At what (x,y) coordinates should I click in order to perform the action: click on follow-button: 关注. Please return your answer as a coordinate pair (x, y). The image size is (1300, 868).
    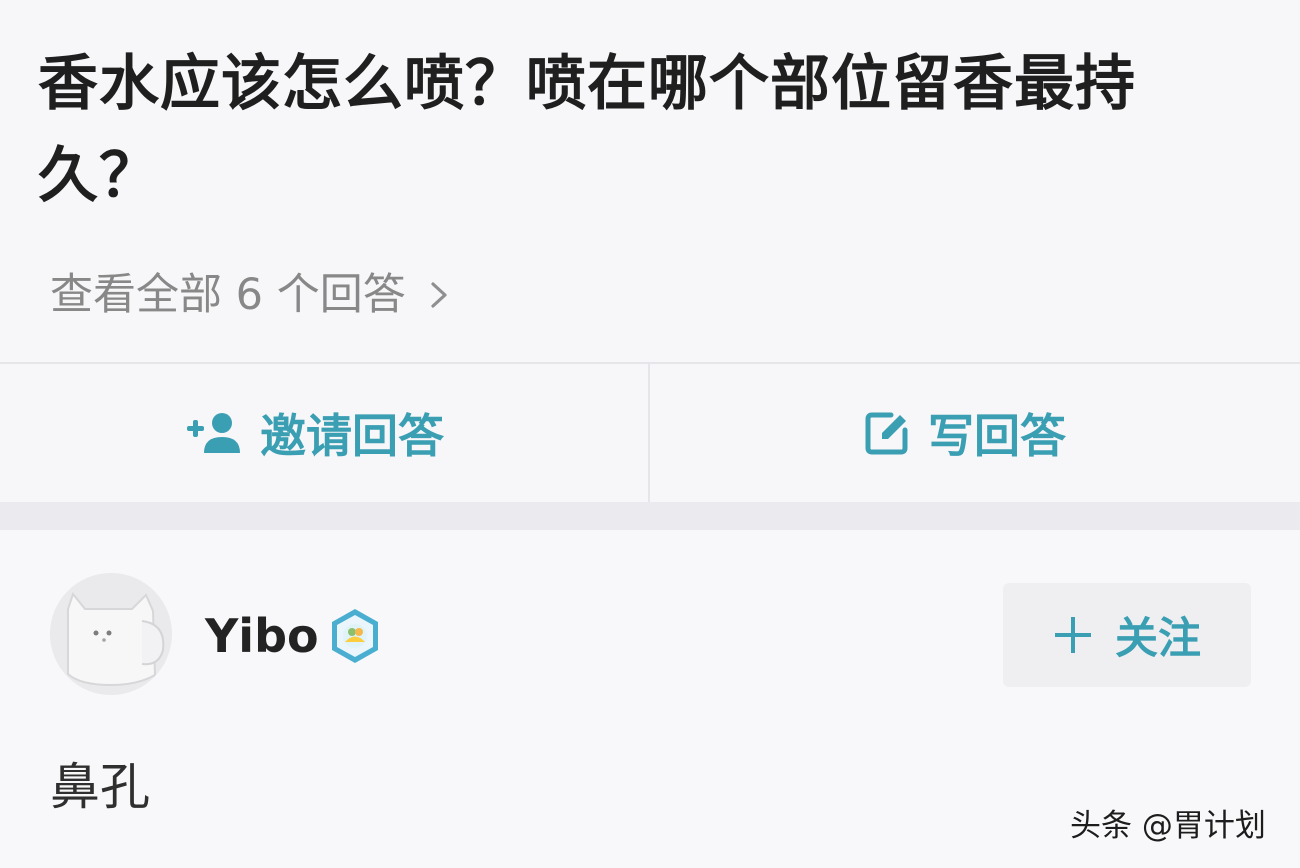
    Looking at the image, I should click on (1127, 635).